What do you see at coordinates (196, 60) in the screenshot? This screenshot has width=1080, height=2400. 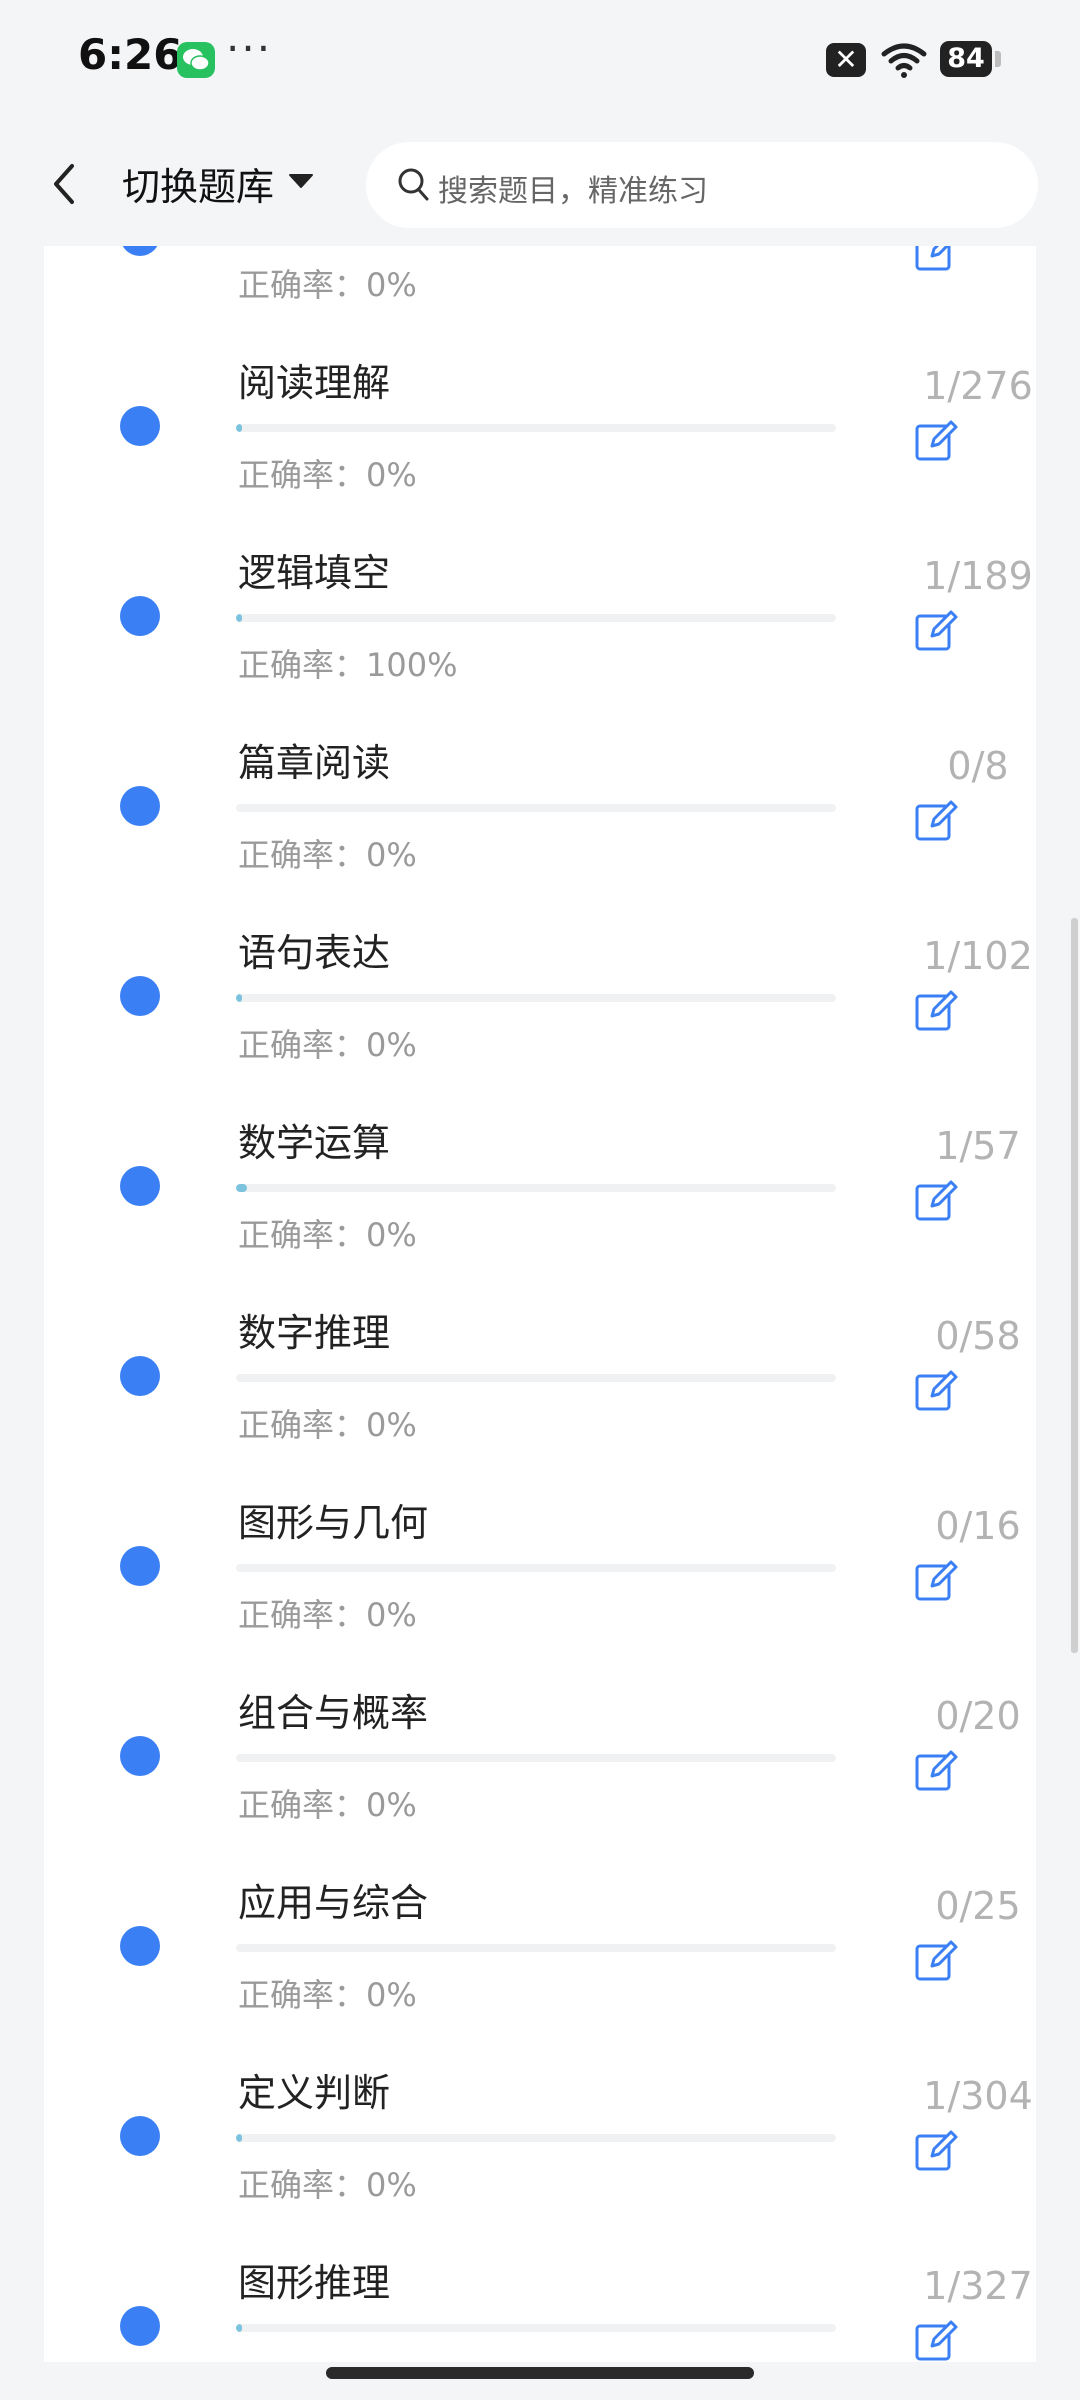 I see `wechat-icon` at bounding box center [196, 60].